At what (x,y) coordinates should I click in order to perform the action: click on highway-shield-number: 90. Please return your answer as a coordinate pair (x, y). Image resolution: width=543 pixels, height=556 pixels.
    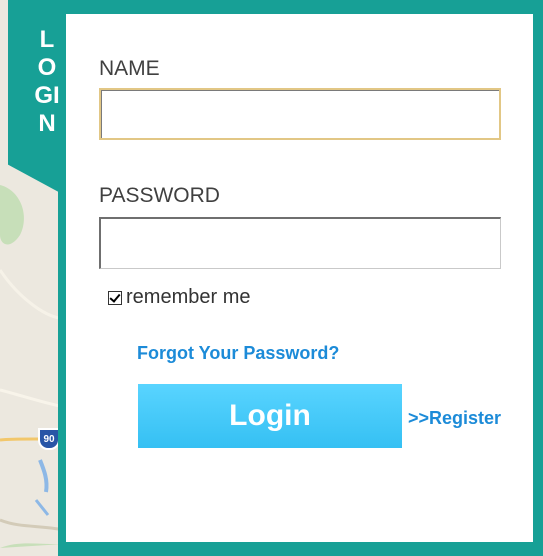
    Looking at the image, I should click on (49, 439).